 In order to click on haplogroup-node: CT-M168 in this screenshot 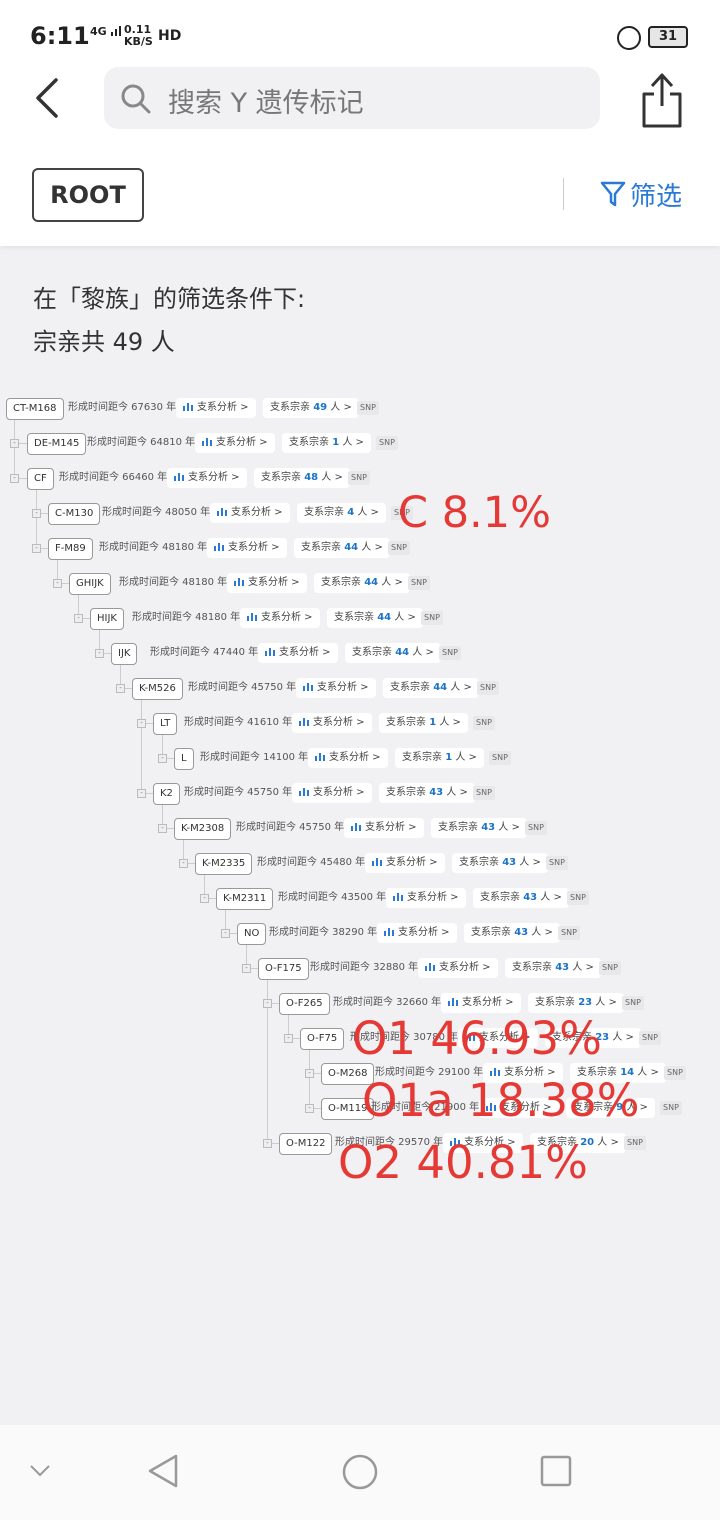, I will do `click(35, 409)`.